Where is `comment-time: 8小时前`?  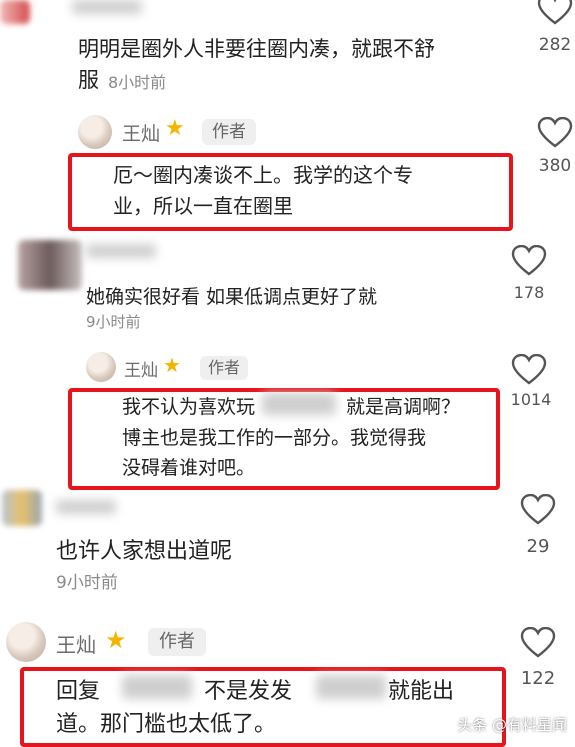
comment-time: 8小时前 is located at coordinates (137, 82).